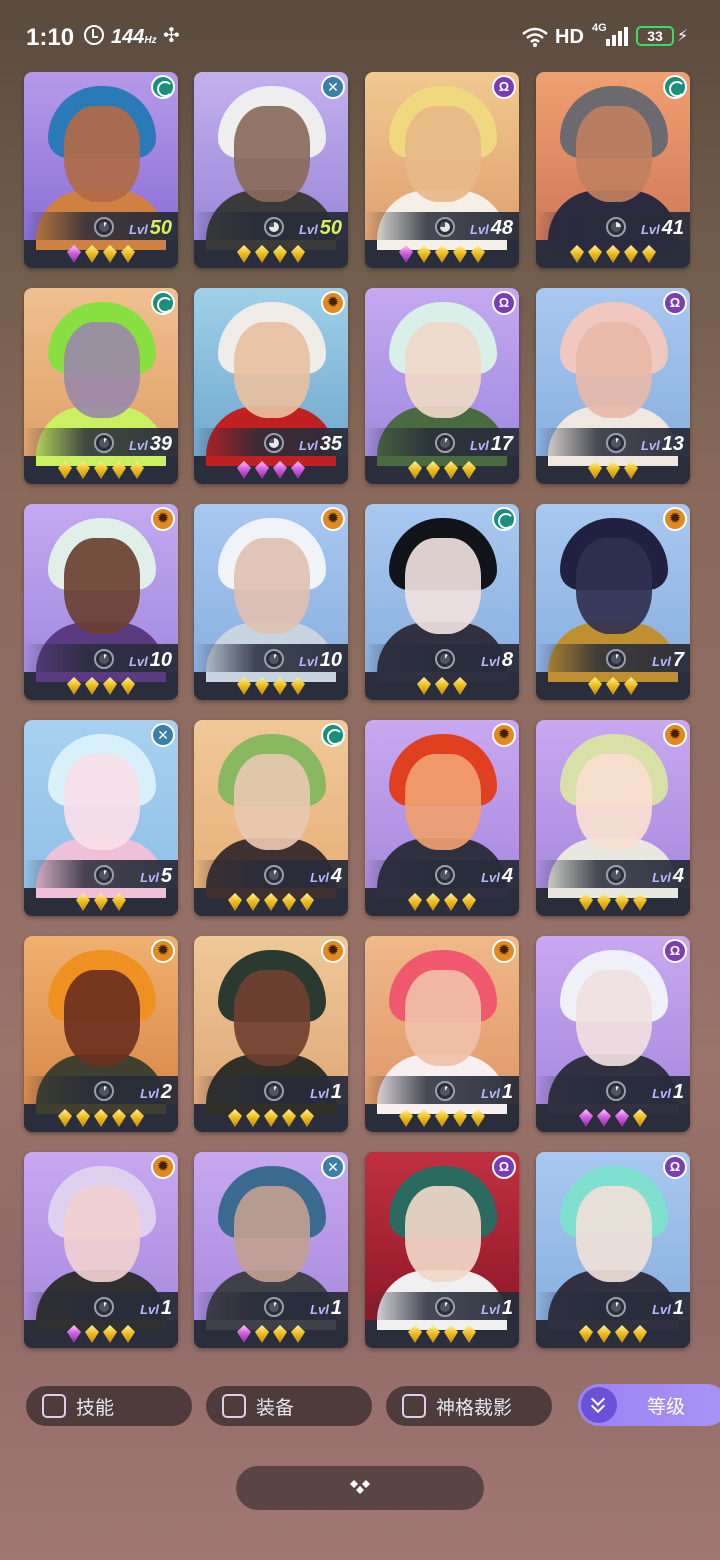  Describe the element at coordinates (271, 1025) in the screenshot. I see `hero-portrait: Lvl1` at that location.